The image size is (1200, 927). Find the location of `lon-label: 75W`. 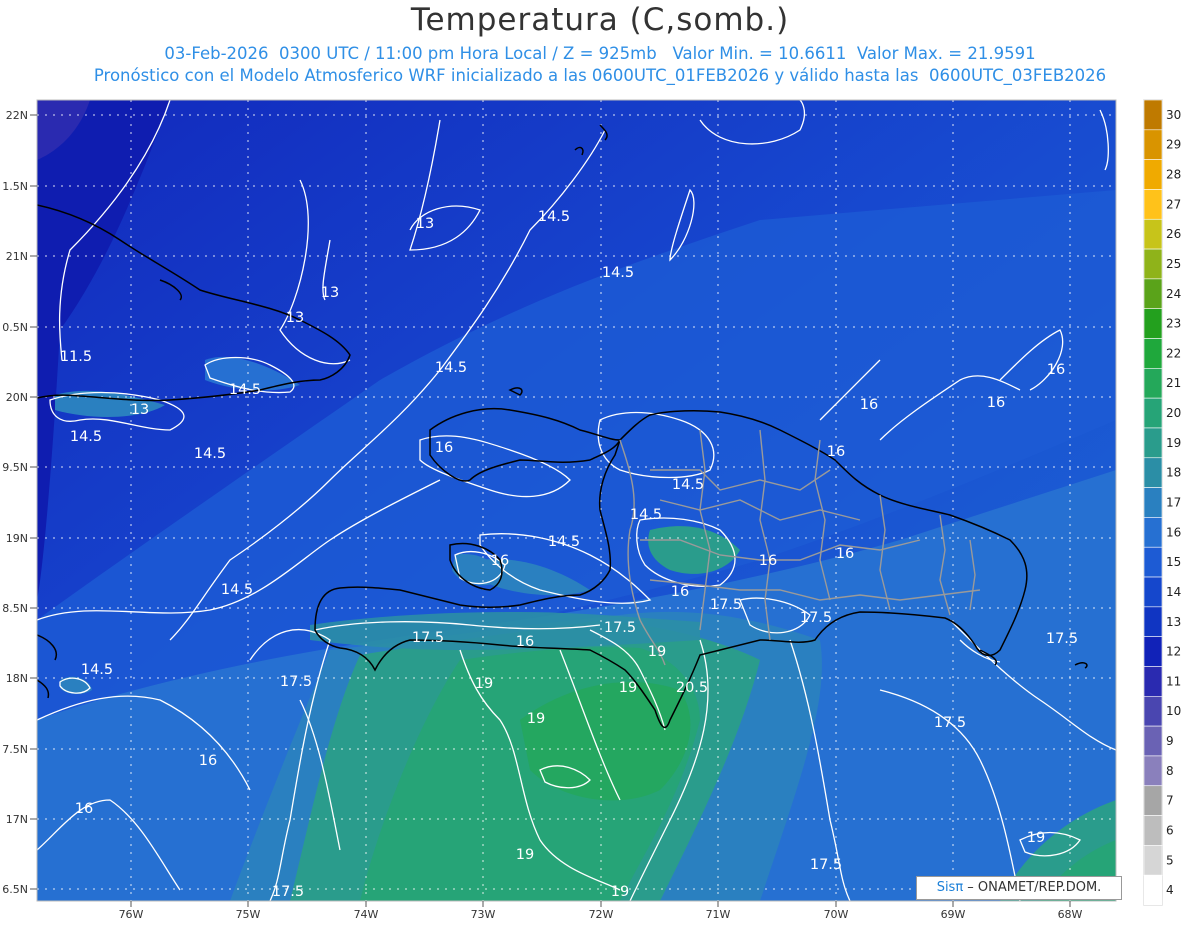

lon-label: 75W is located at coordinates (248, 914).